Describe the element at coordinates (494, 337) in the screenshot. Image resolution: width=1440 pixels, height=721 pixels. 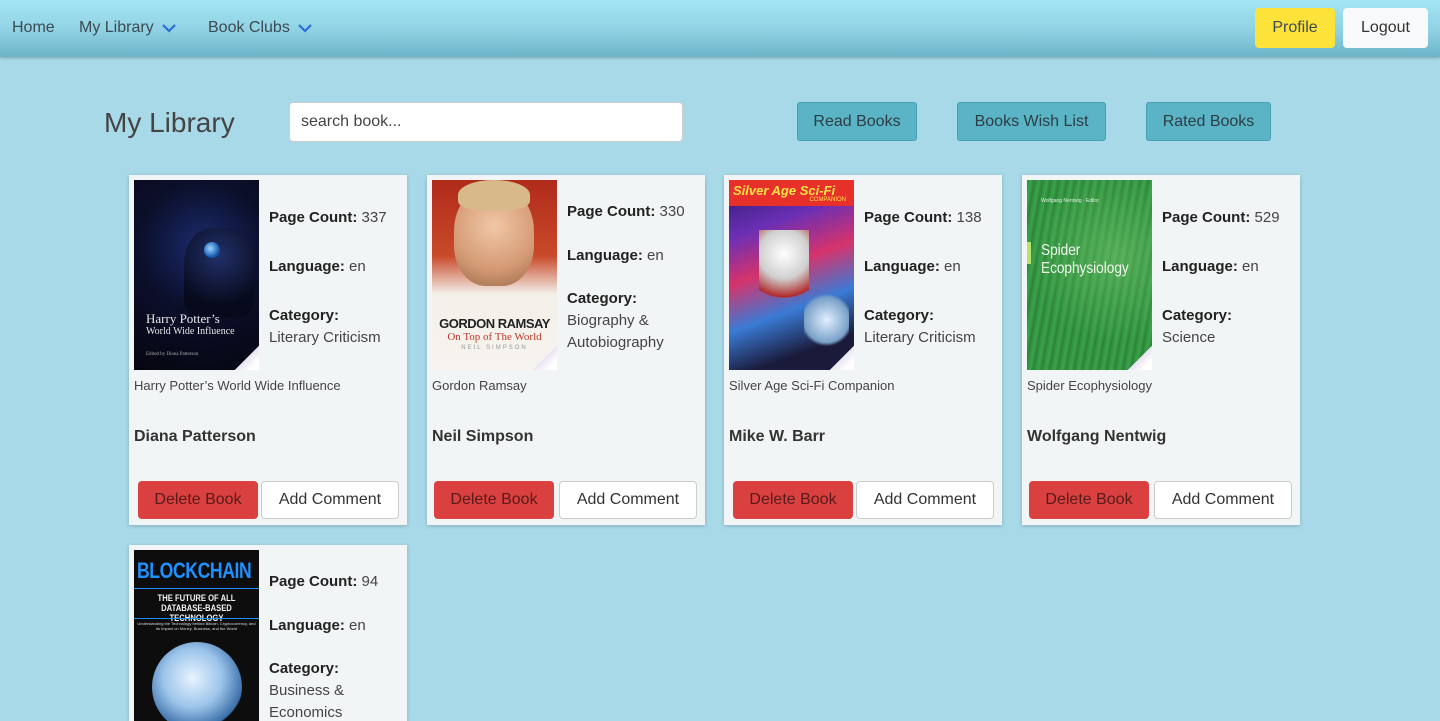
I see `cover-subtitle: On Top of The World` at that location.